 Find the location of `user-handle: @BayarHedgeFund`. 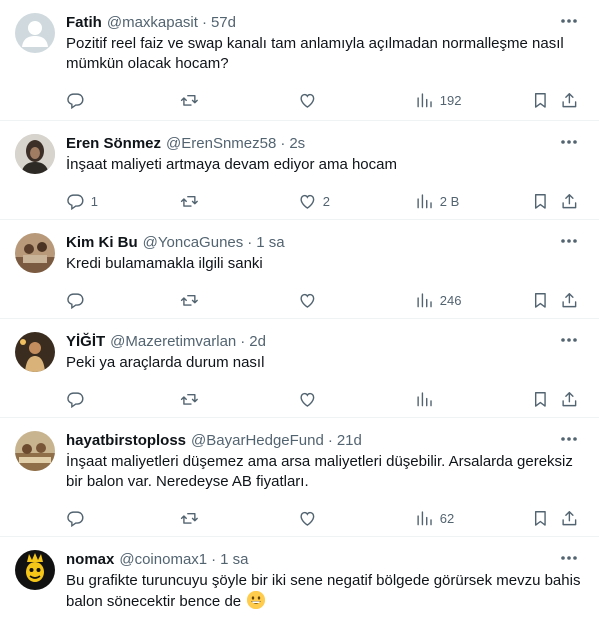

user-handle: @BayarHedgeFund is located at coordinates (257, 440).